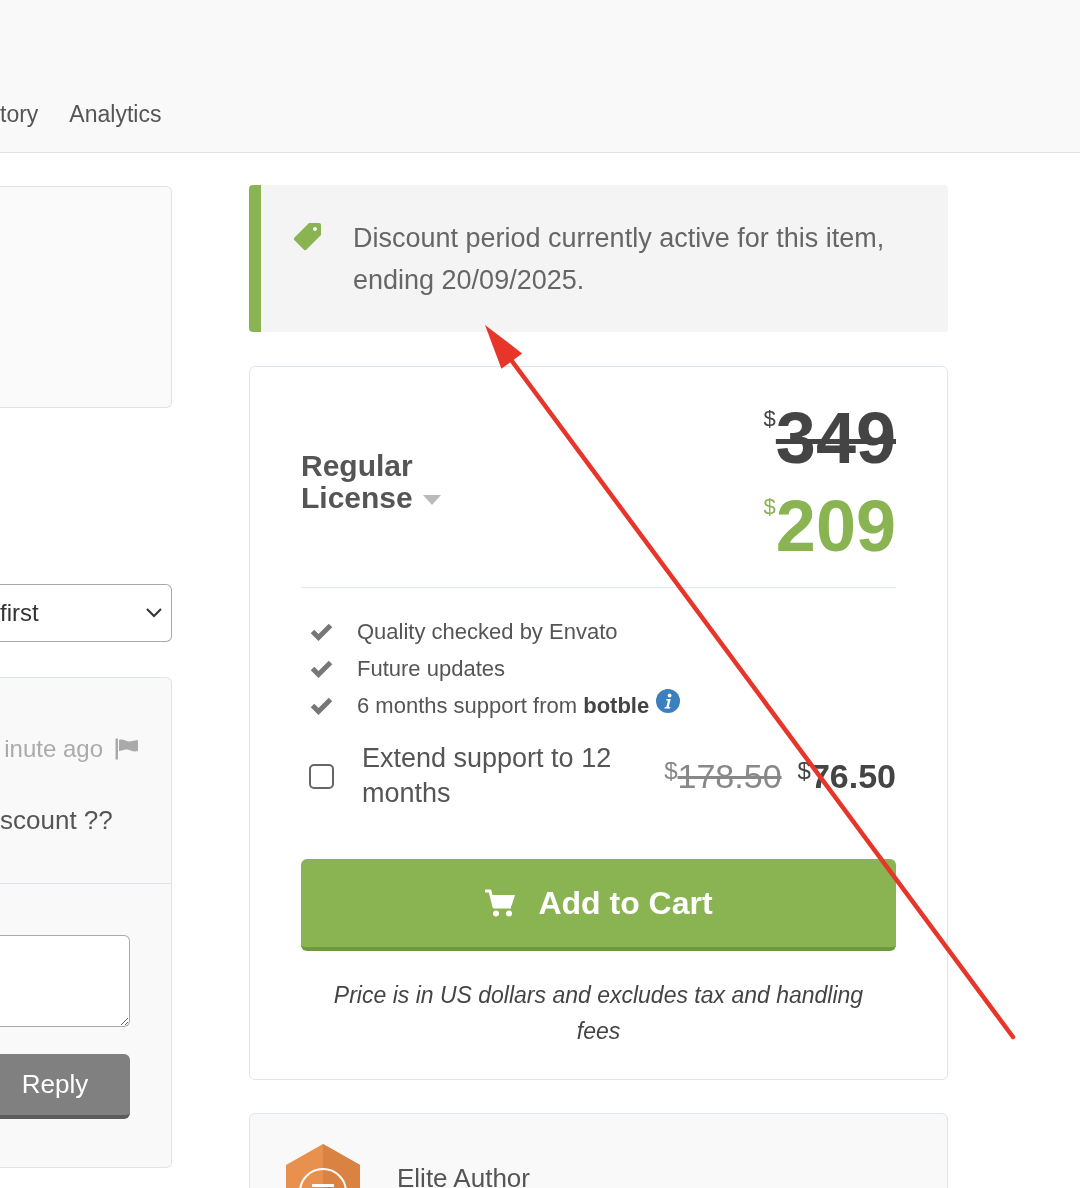 This screenshot has width=1080, height=1188. Describe the element at coordinates (57, 820) in the screenshot. I see `comment-text: scount ??` at that location.